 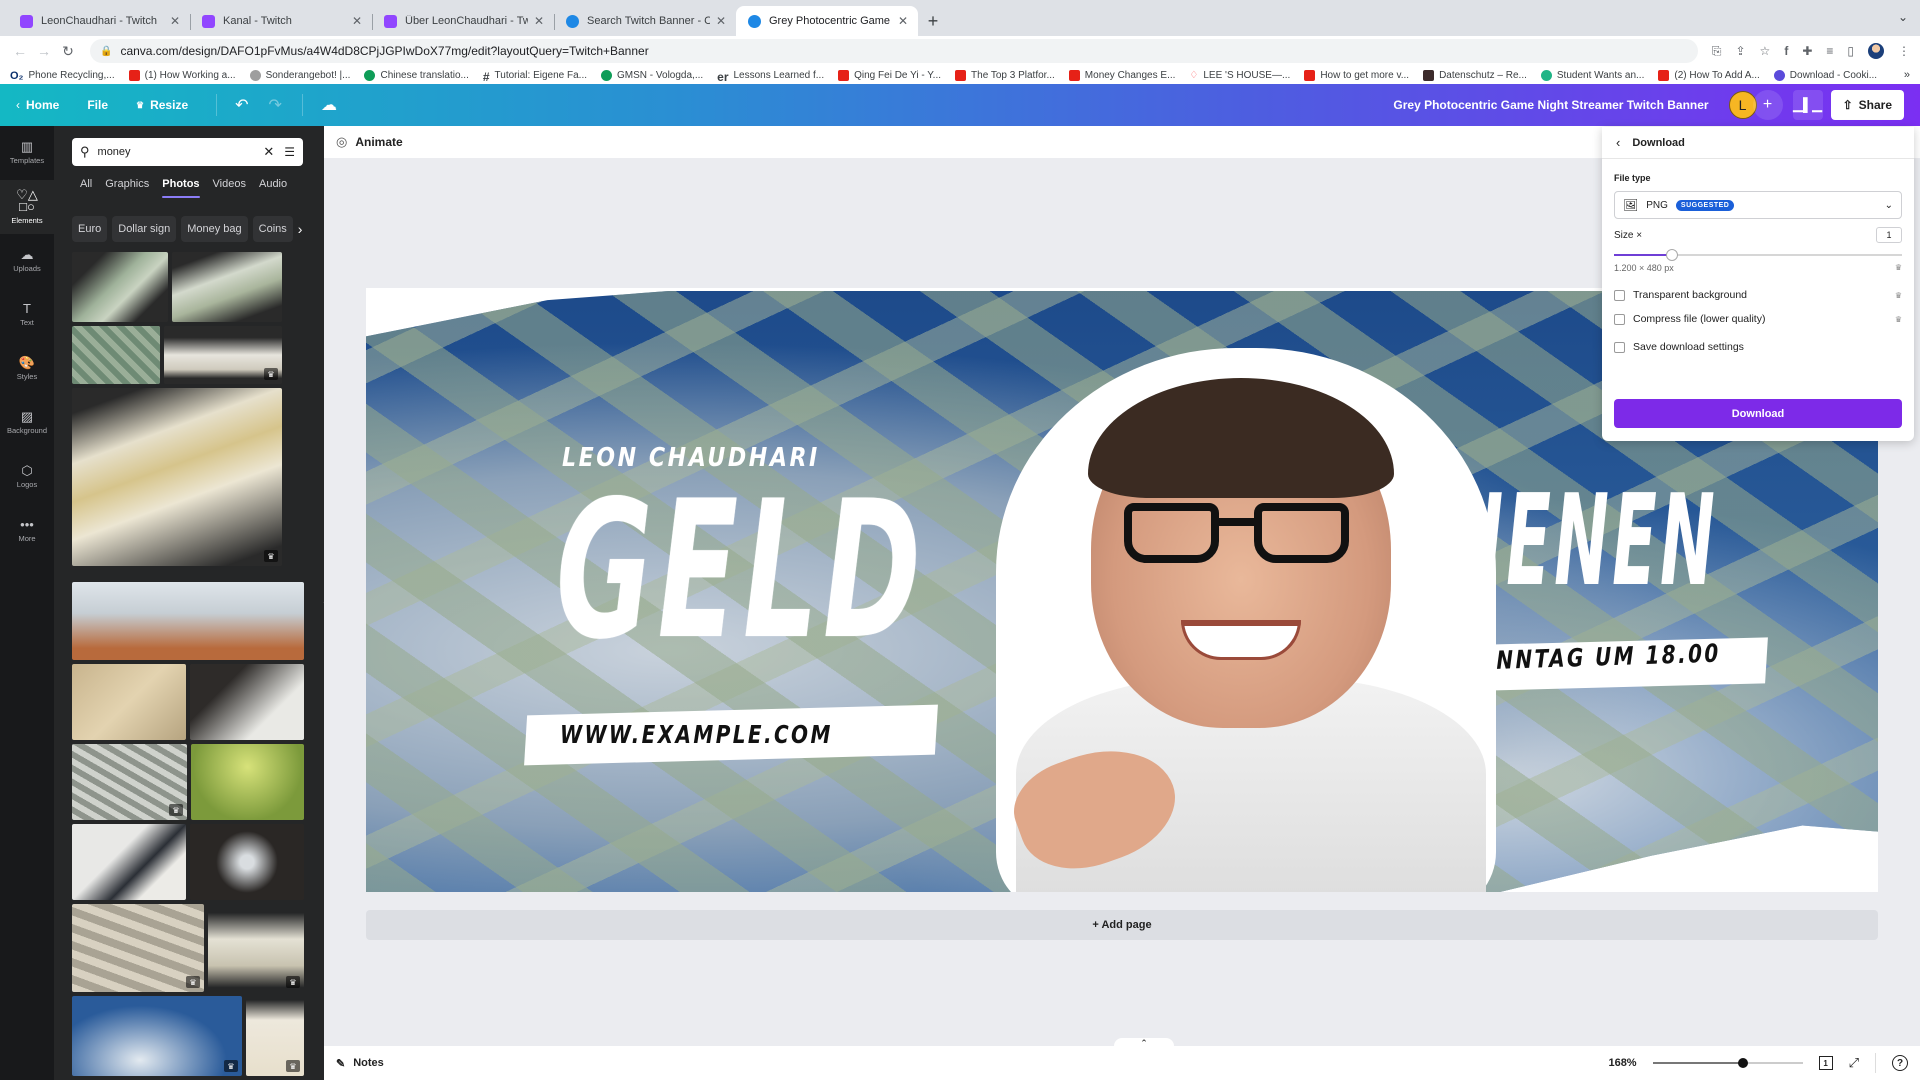 What do you see at coordinates (827, 21) in the screenshot?
I see `browser-tab: Grey Photocentric Game Night ✕` at bounding box center [827, 21].